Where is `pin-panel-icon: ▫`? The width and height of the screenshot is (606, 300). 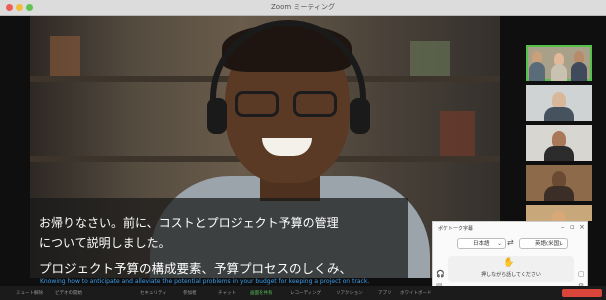 pin-panel-icon: ▫ is located at coordinates (572, 227).